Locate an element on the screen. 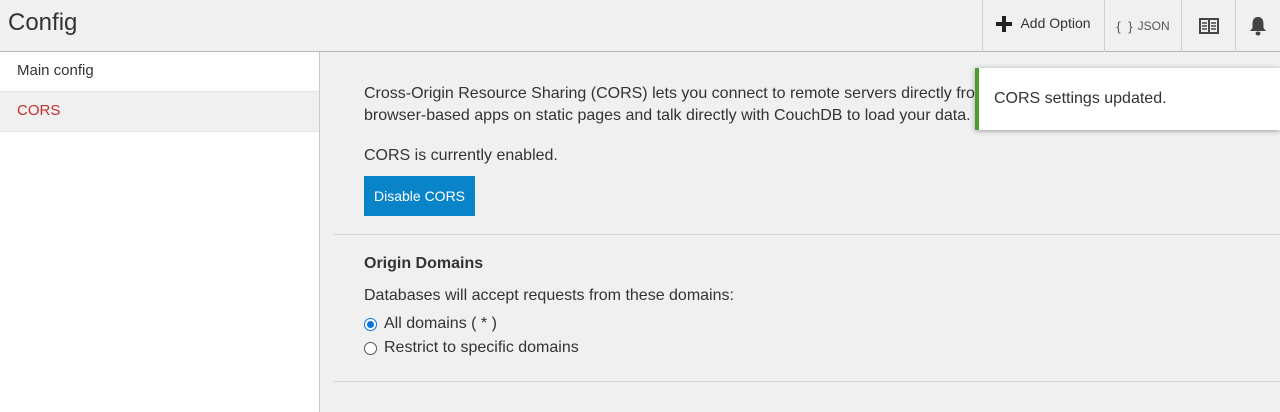 This screenshot has width=1280, height=412. page-title: Config is located at coordinates (43, 22).